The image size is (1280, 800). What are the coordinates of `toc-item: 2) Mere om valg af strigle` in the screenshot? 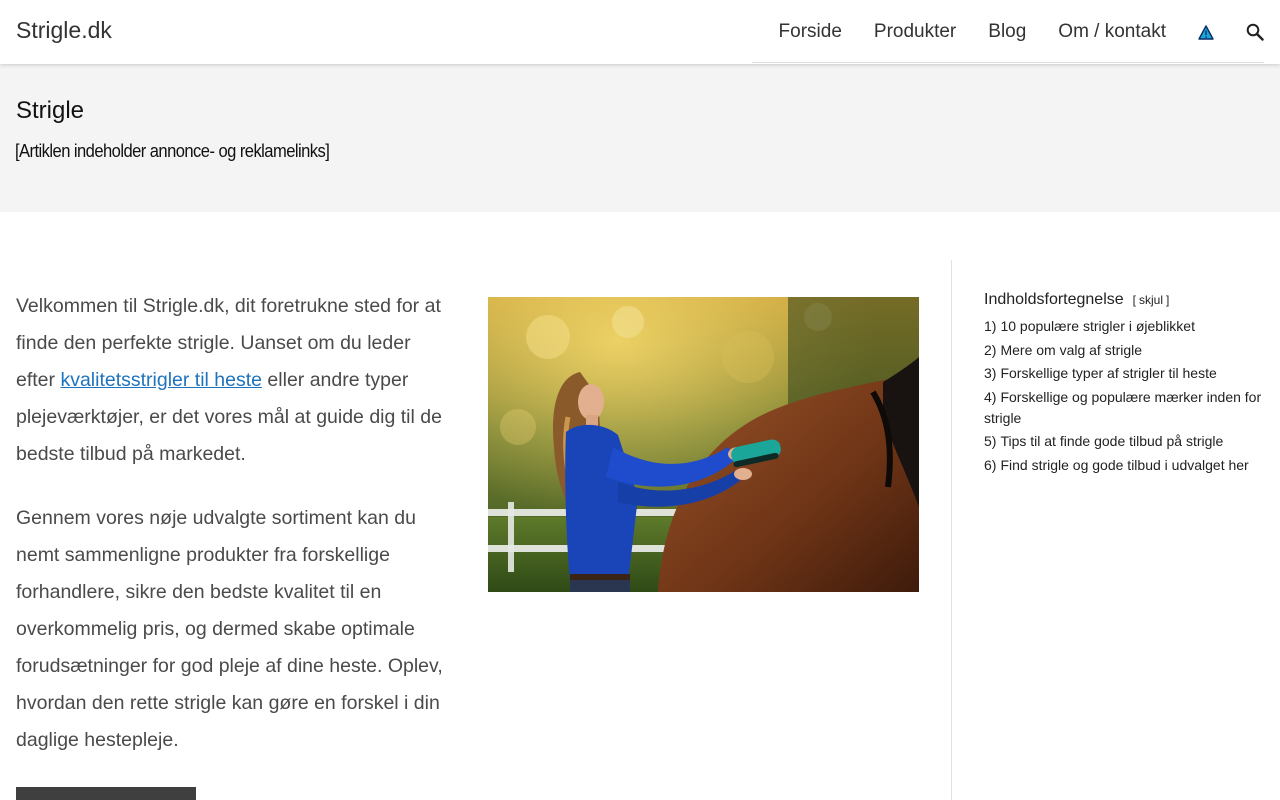 It's located at (1124, 350).